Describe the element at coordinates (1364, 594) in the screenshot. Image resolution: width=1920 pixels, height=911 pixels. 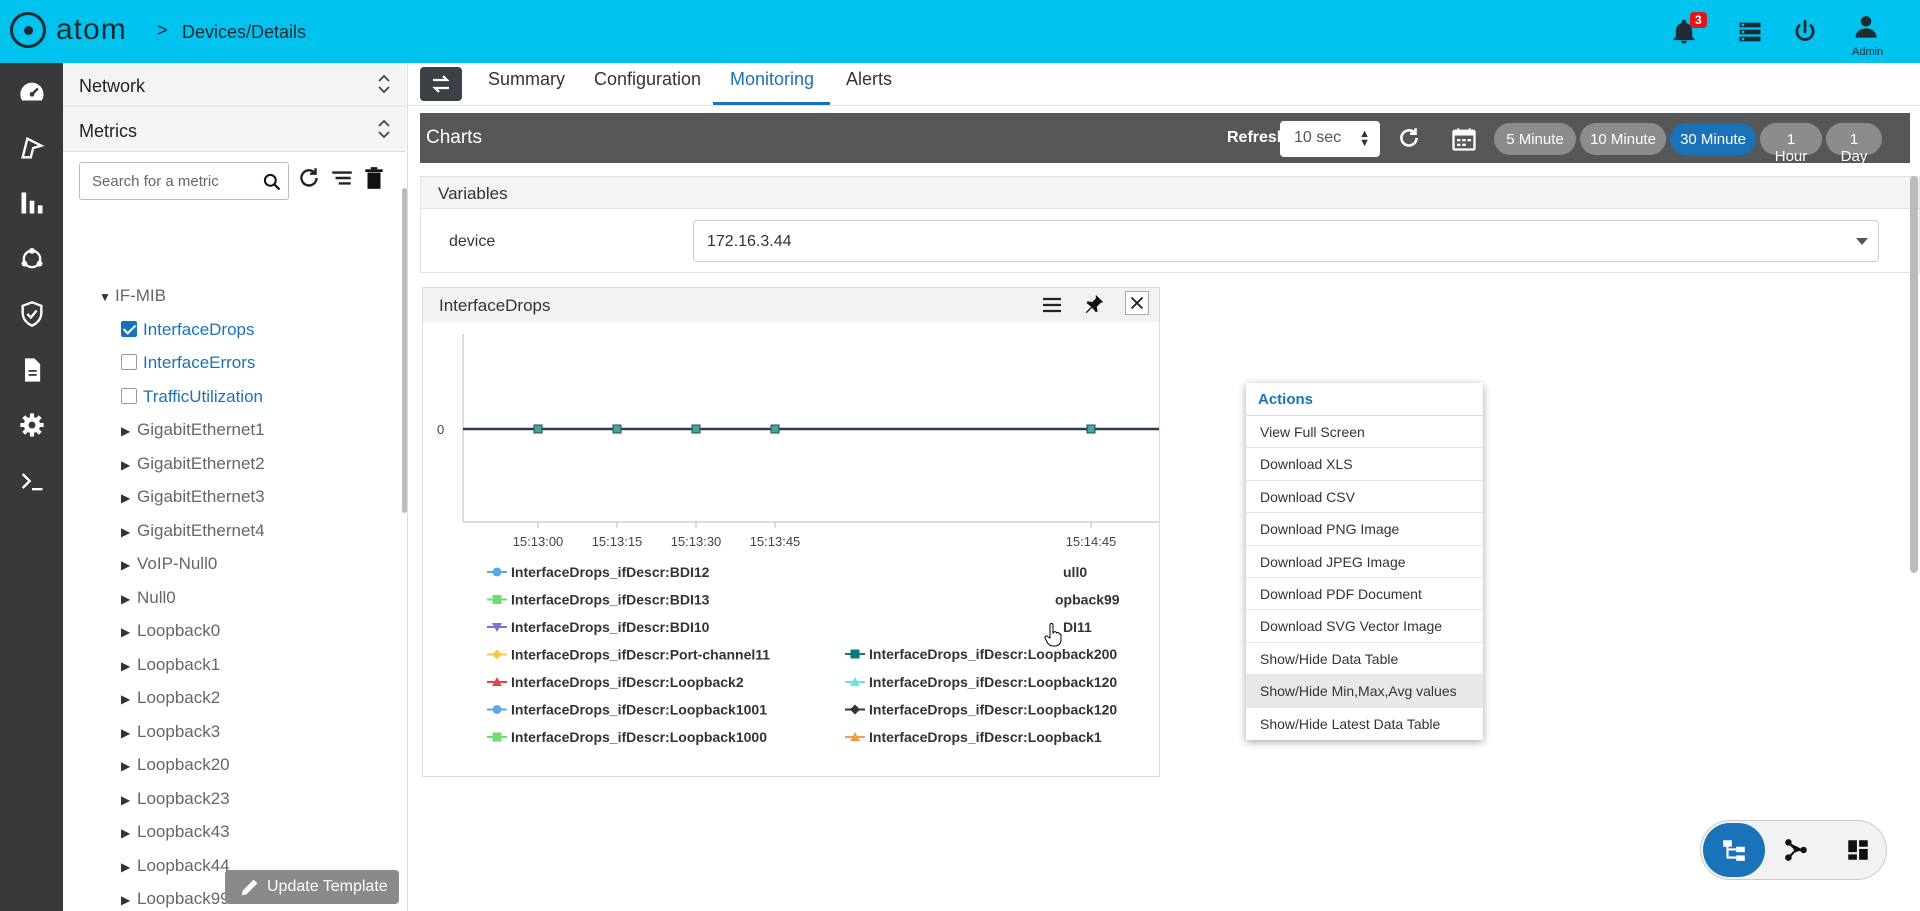
I see `action-download-pdf: Download PDF Document` at that location.